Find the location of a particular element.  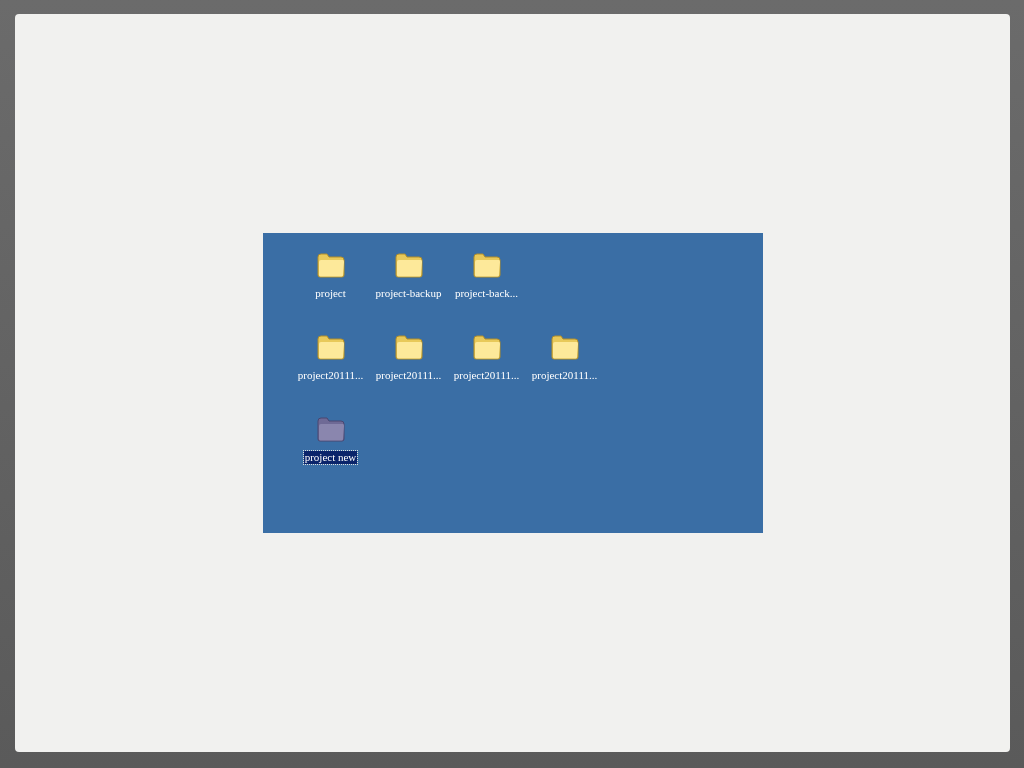

folder-label: project is located at coordinates (330, 293).